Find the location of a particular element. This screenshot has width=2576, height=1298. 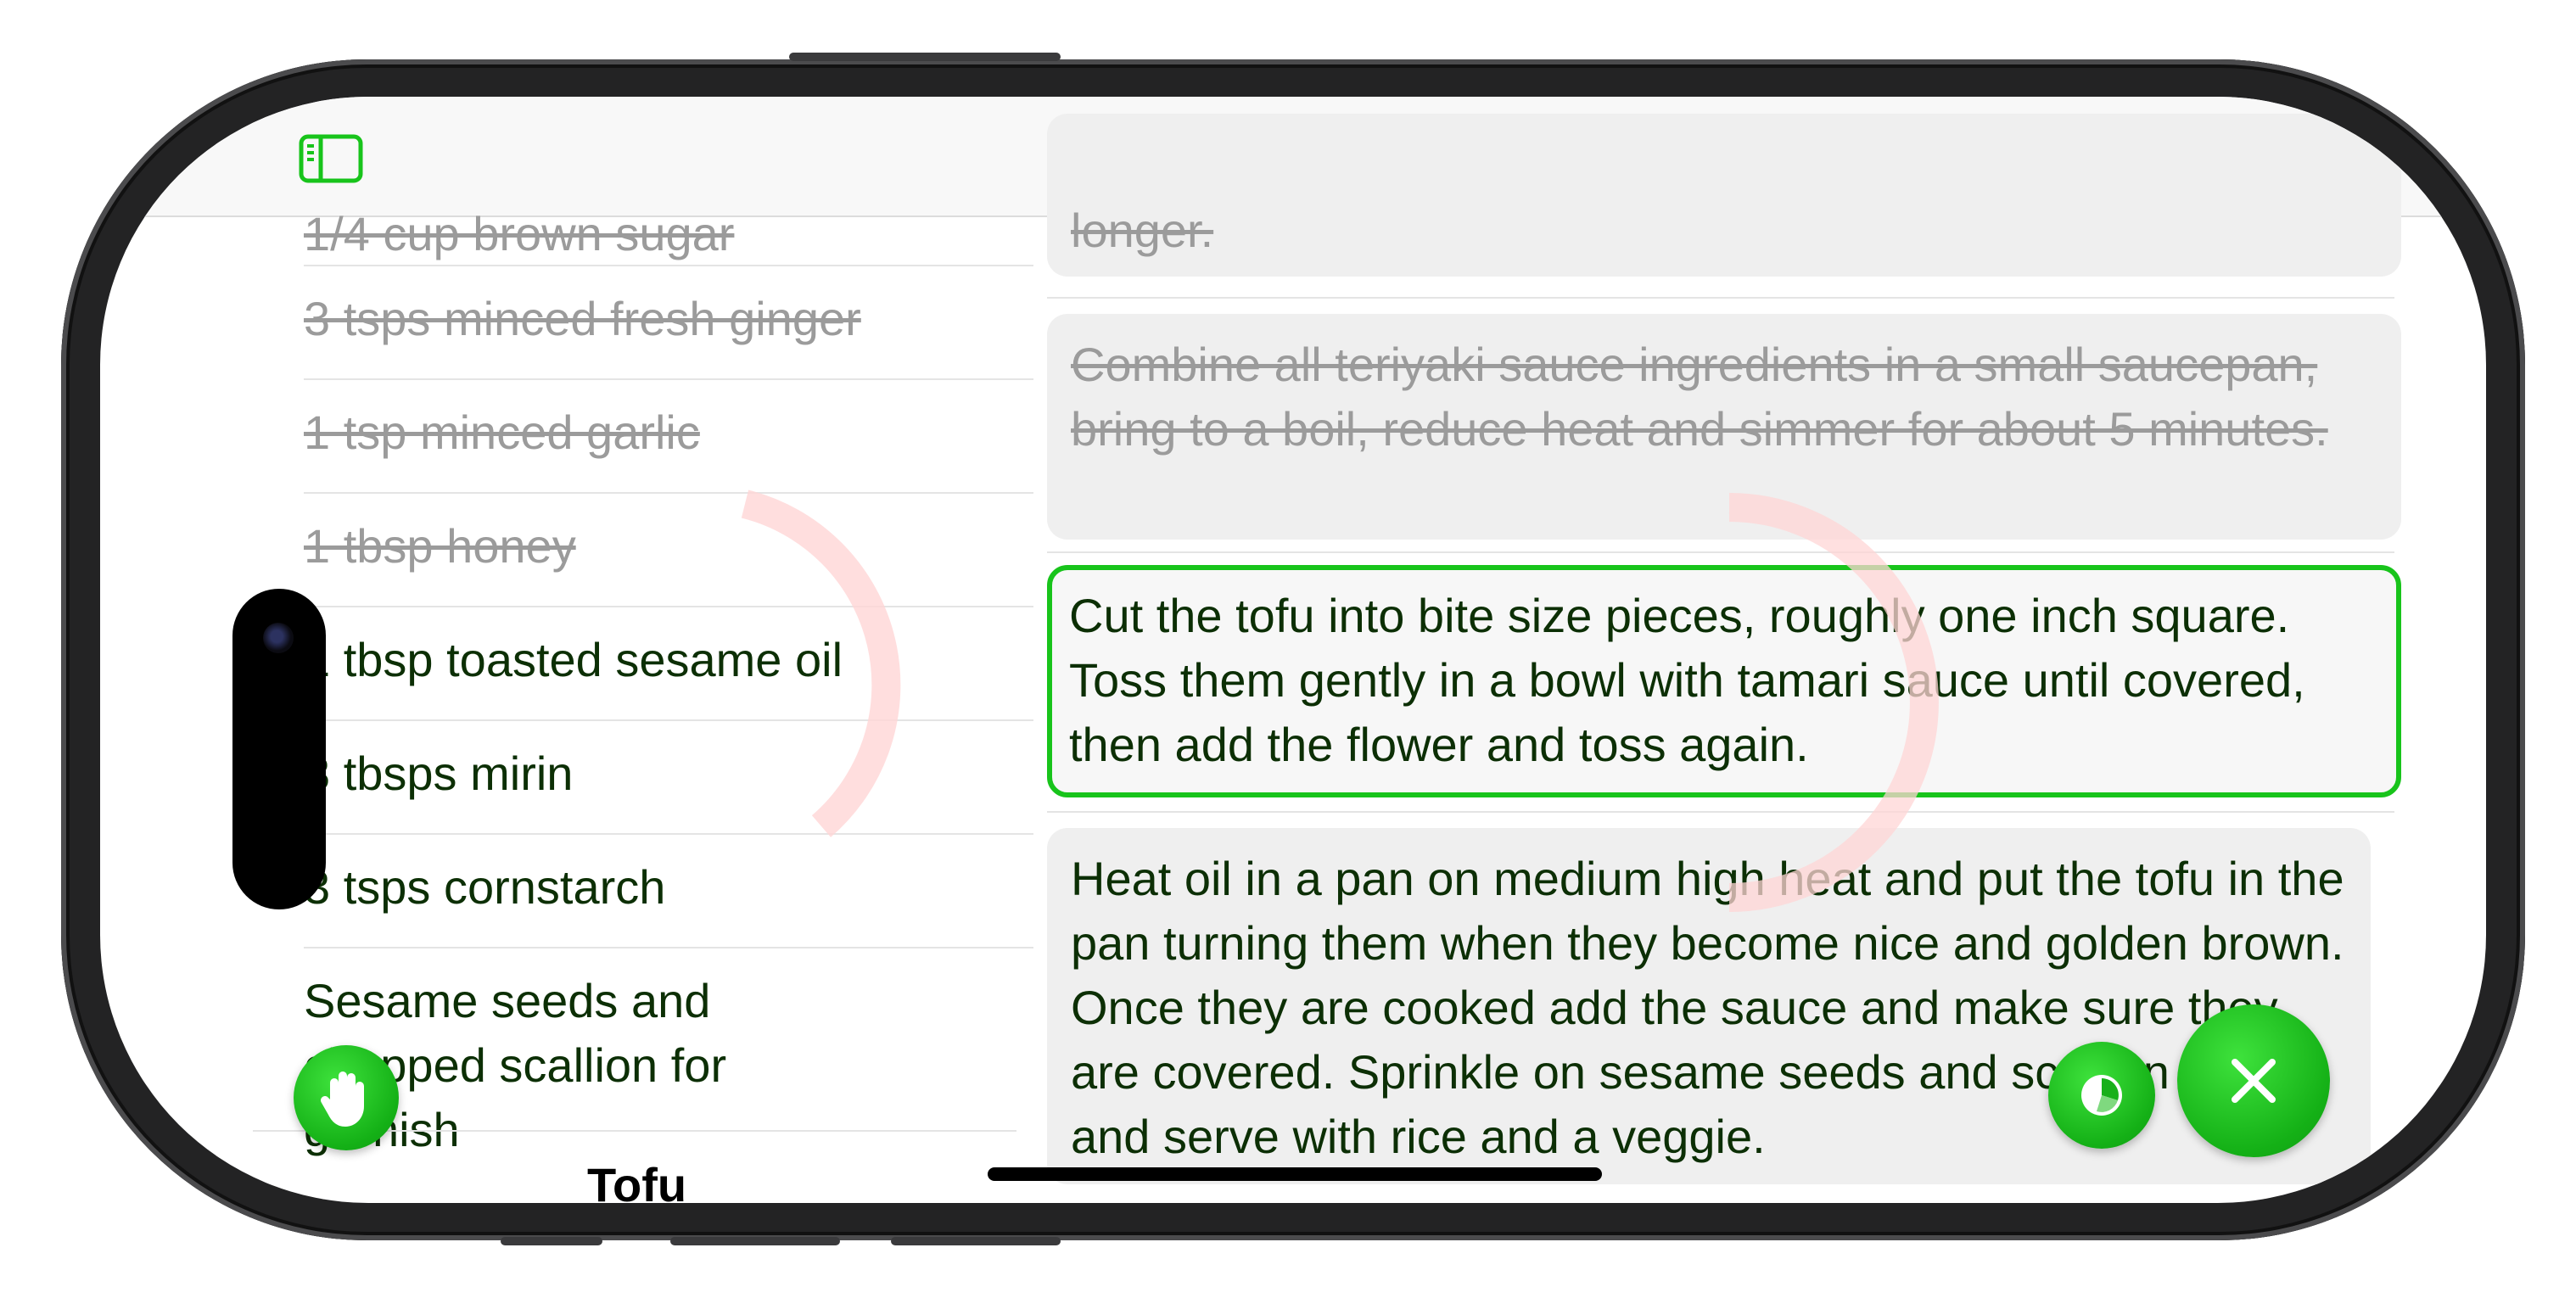

pie-timer-icon is located at coordinates (2101, 1095).